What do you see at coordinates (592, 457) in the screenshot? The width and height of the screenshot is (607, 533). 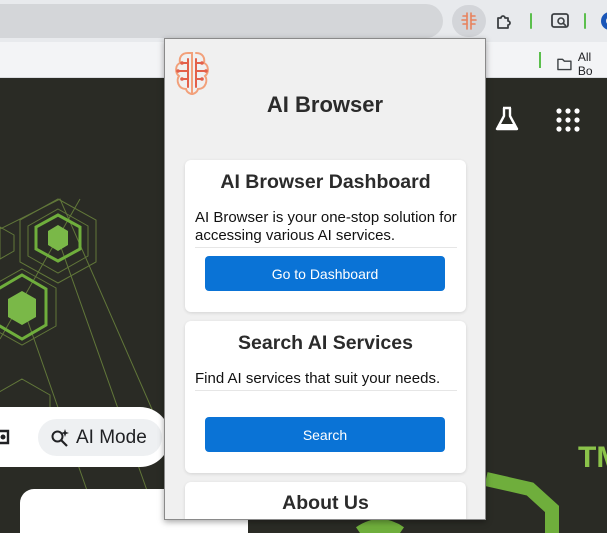 I see `trademark-text: TM` at bounding box center [592, 457].